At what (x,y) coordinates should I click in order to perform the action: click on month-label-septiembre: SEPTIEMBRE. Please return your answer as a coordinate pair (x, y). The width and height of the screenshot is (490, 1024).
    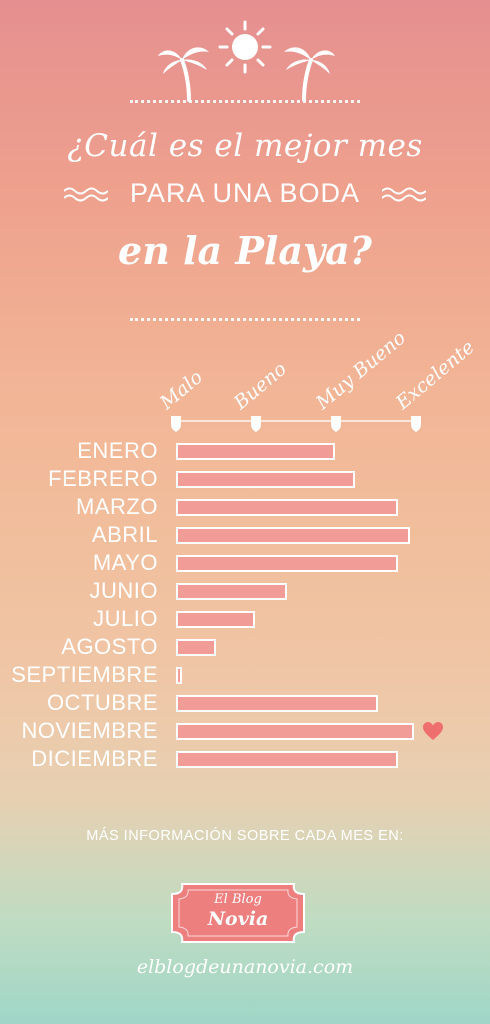
    Looking at the image, I should click on (84, 674).